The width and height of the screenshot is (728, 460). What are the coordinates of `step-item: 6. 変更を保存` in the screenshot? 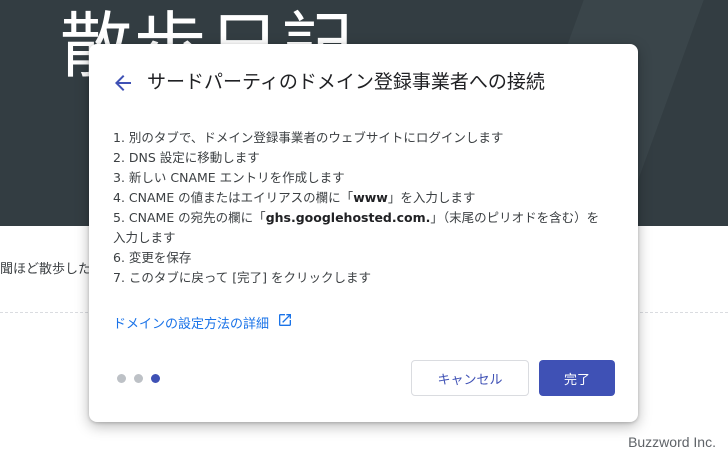 It's located at (152, 257).